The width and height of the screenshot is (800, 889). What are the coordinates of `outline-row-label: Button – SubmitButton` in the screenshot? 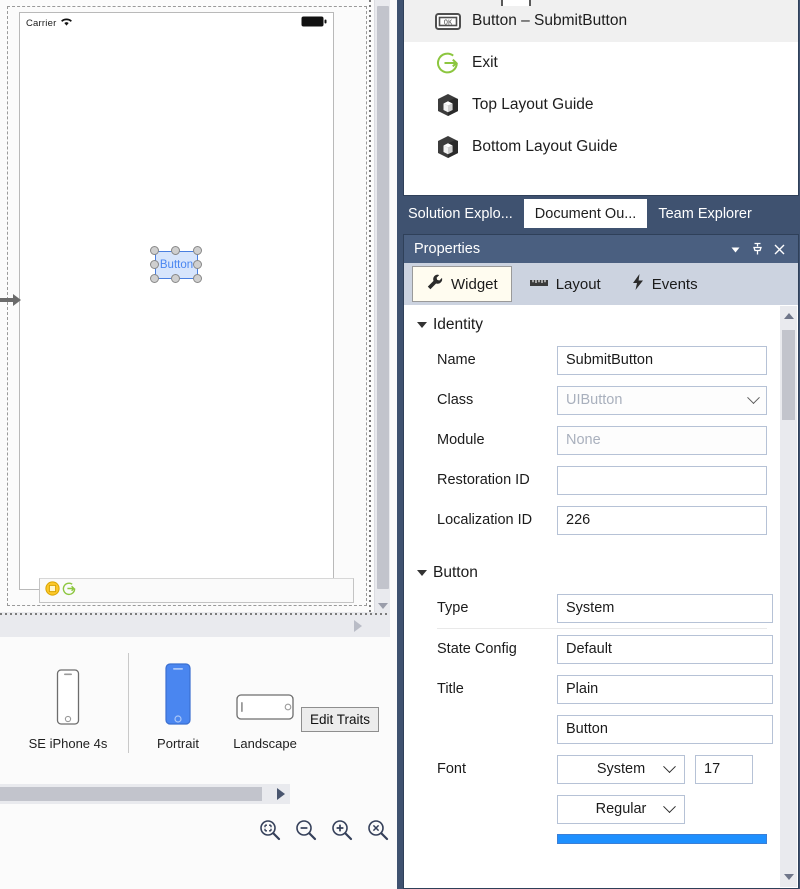 It's located at (550, 20).